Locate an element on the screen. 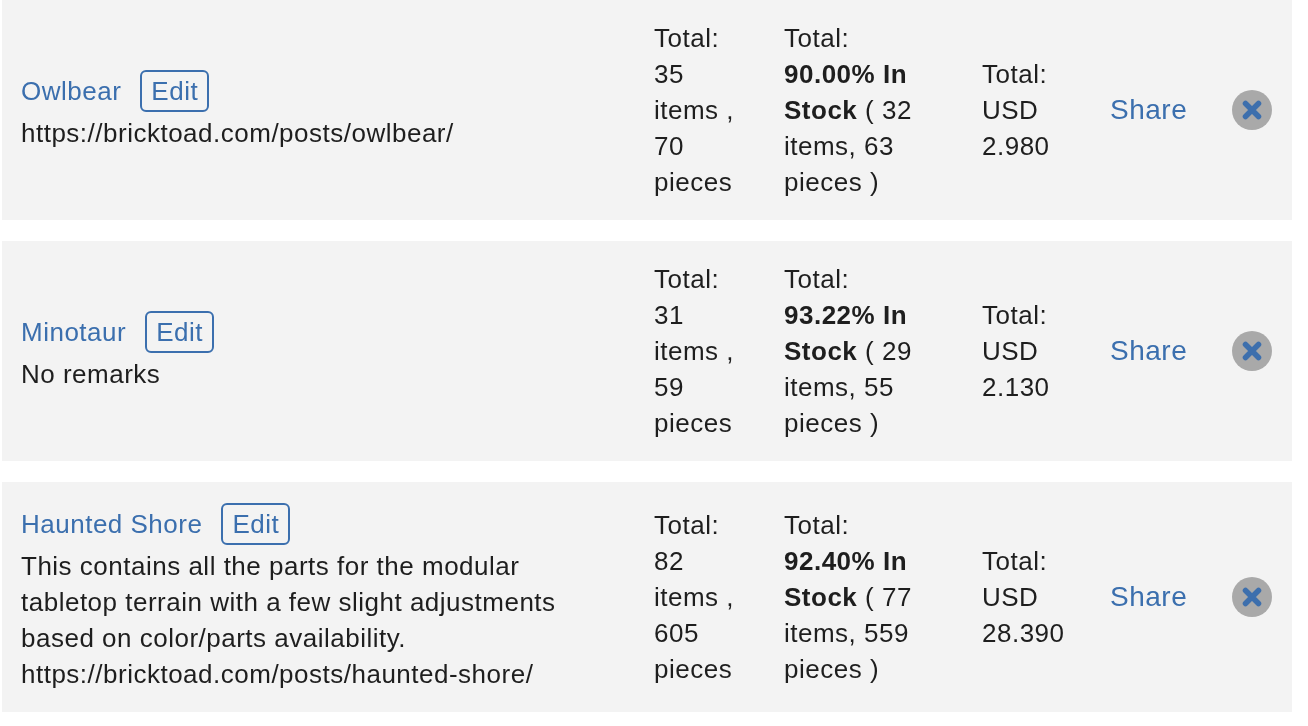 This screenshot has width=1308, height=726. price-text: USD 28.390 is located at coordinates (1024, 615).